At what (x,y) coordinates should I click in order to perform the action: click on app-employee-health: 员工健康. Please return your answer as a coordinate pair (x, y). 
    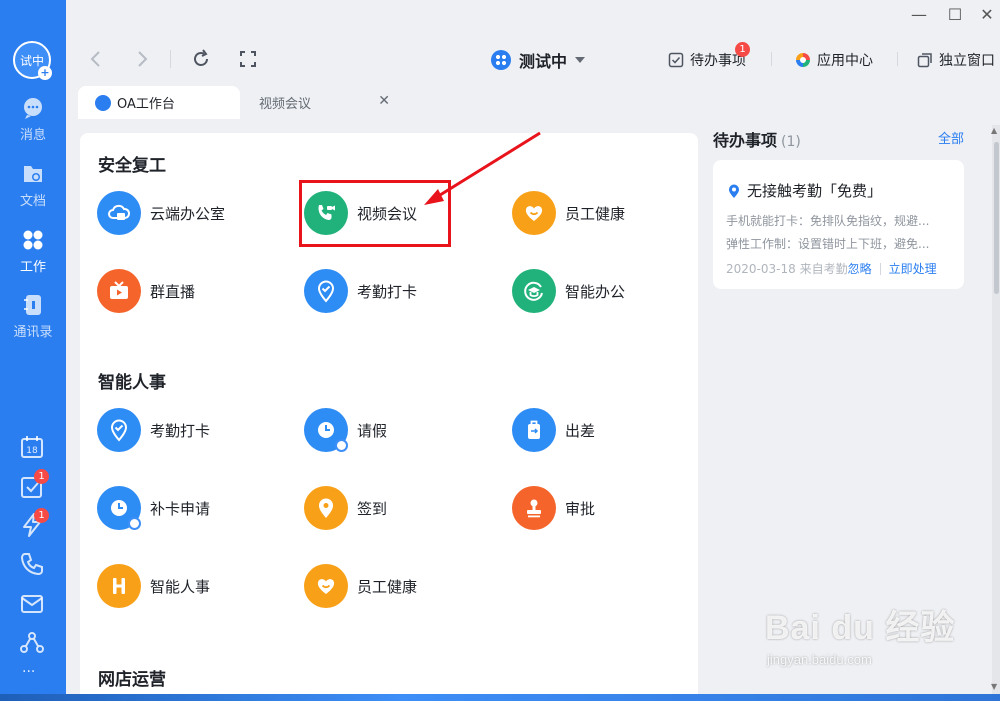
    Looking at the image, I should click on (612, 213).